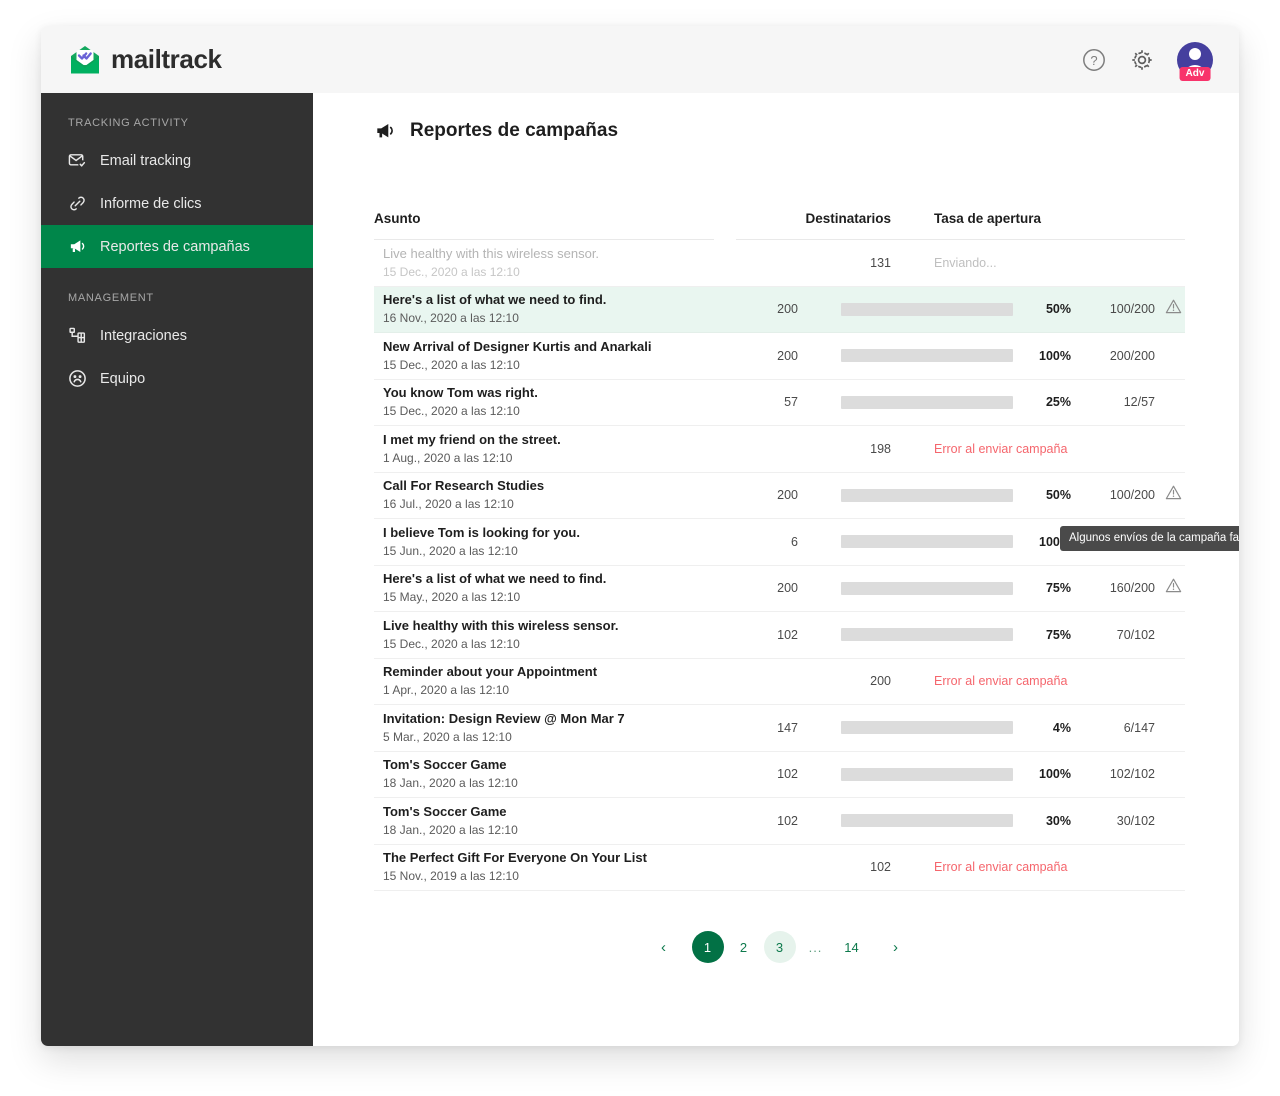 This screenshot has width=1280, height=1096. I want to click on open-rate-fraction: 6/147, so click(1139, 727).